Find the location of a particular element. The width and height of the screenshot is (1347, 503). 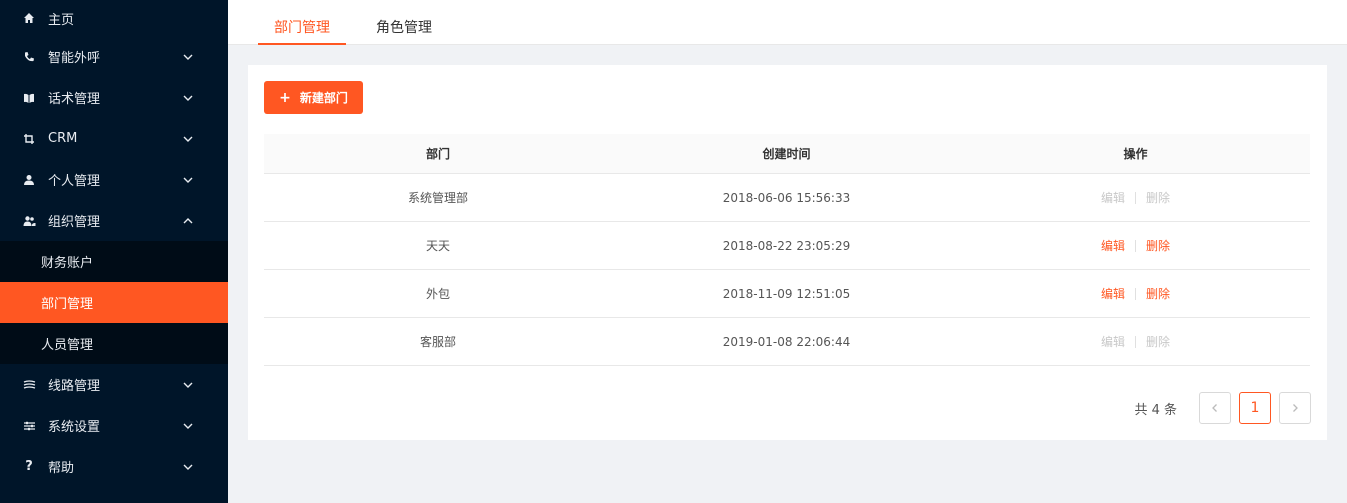

tab-label: 部门管理 is located at coordinates (302, 28).